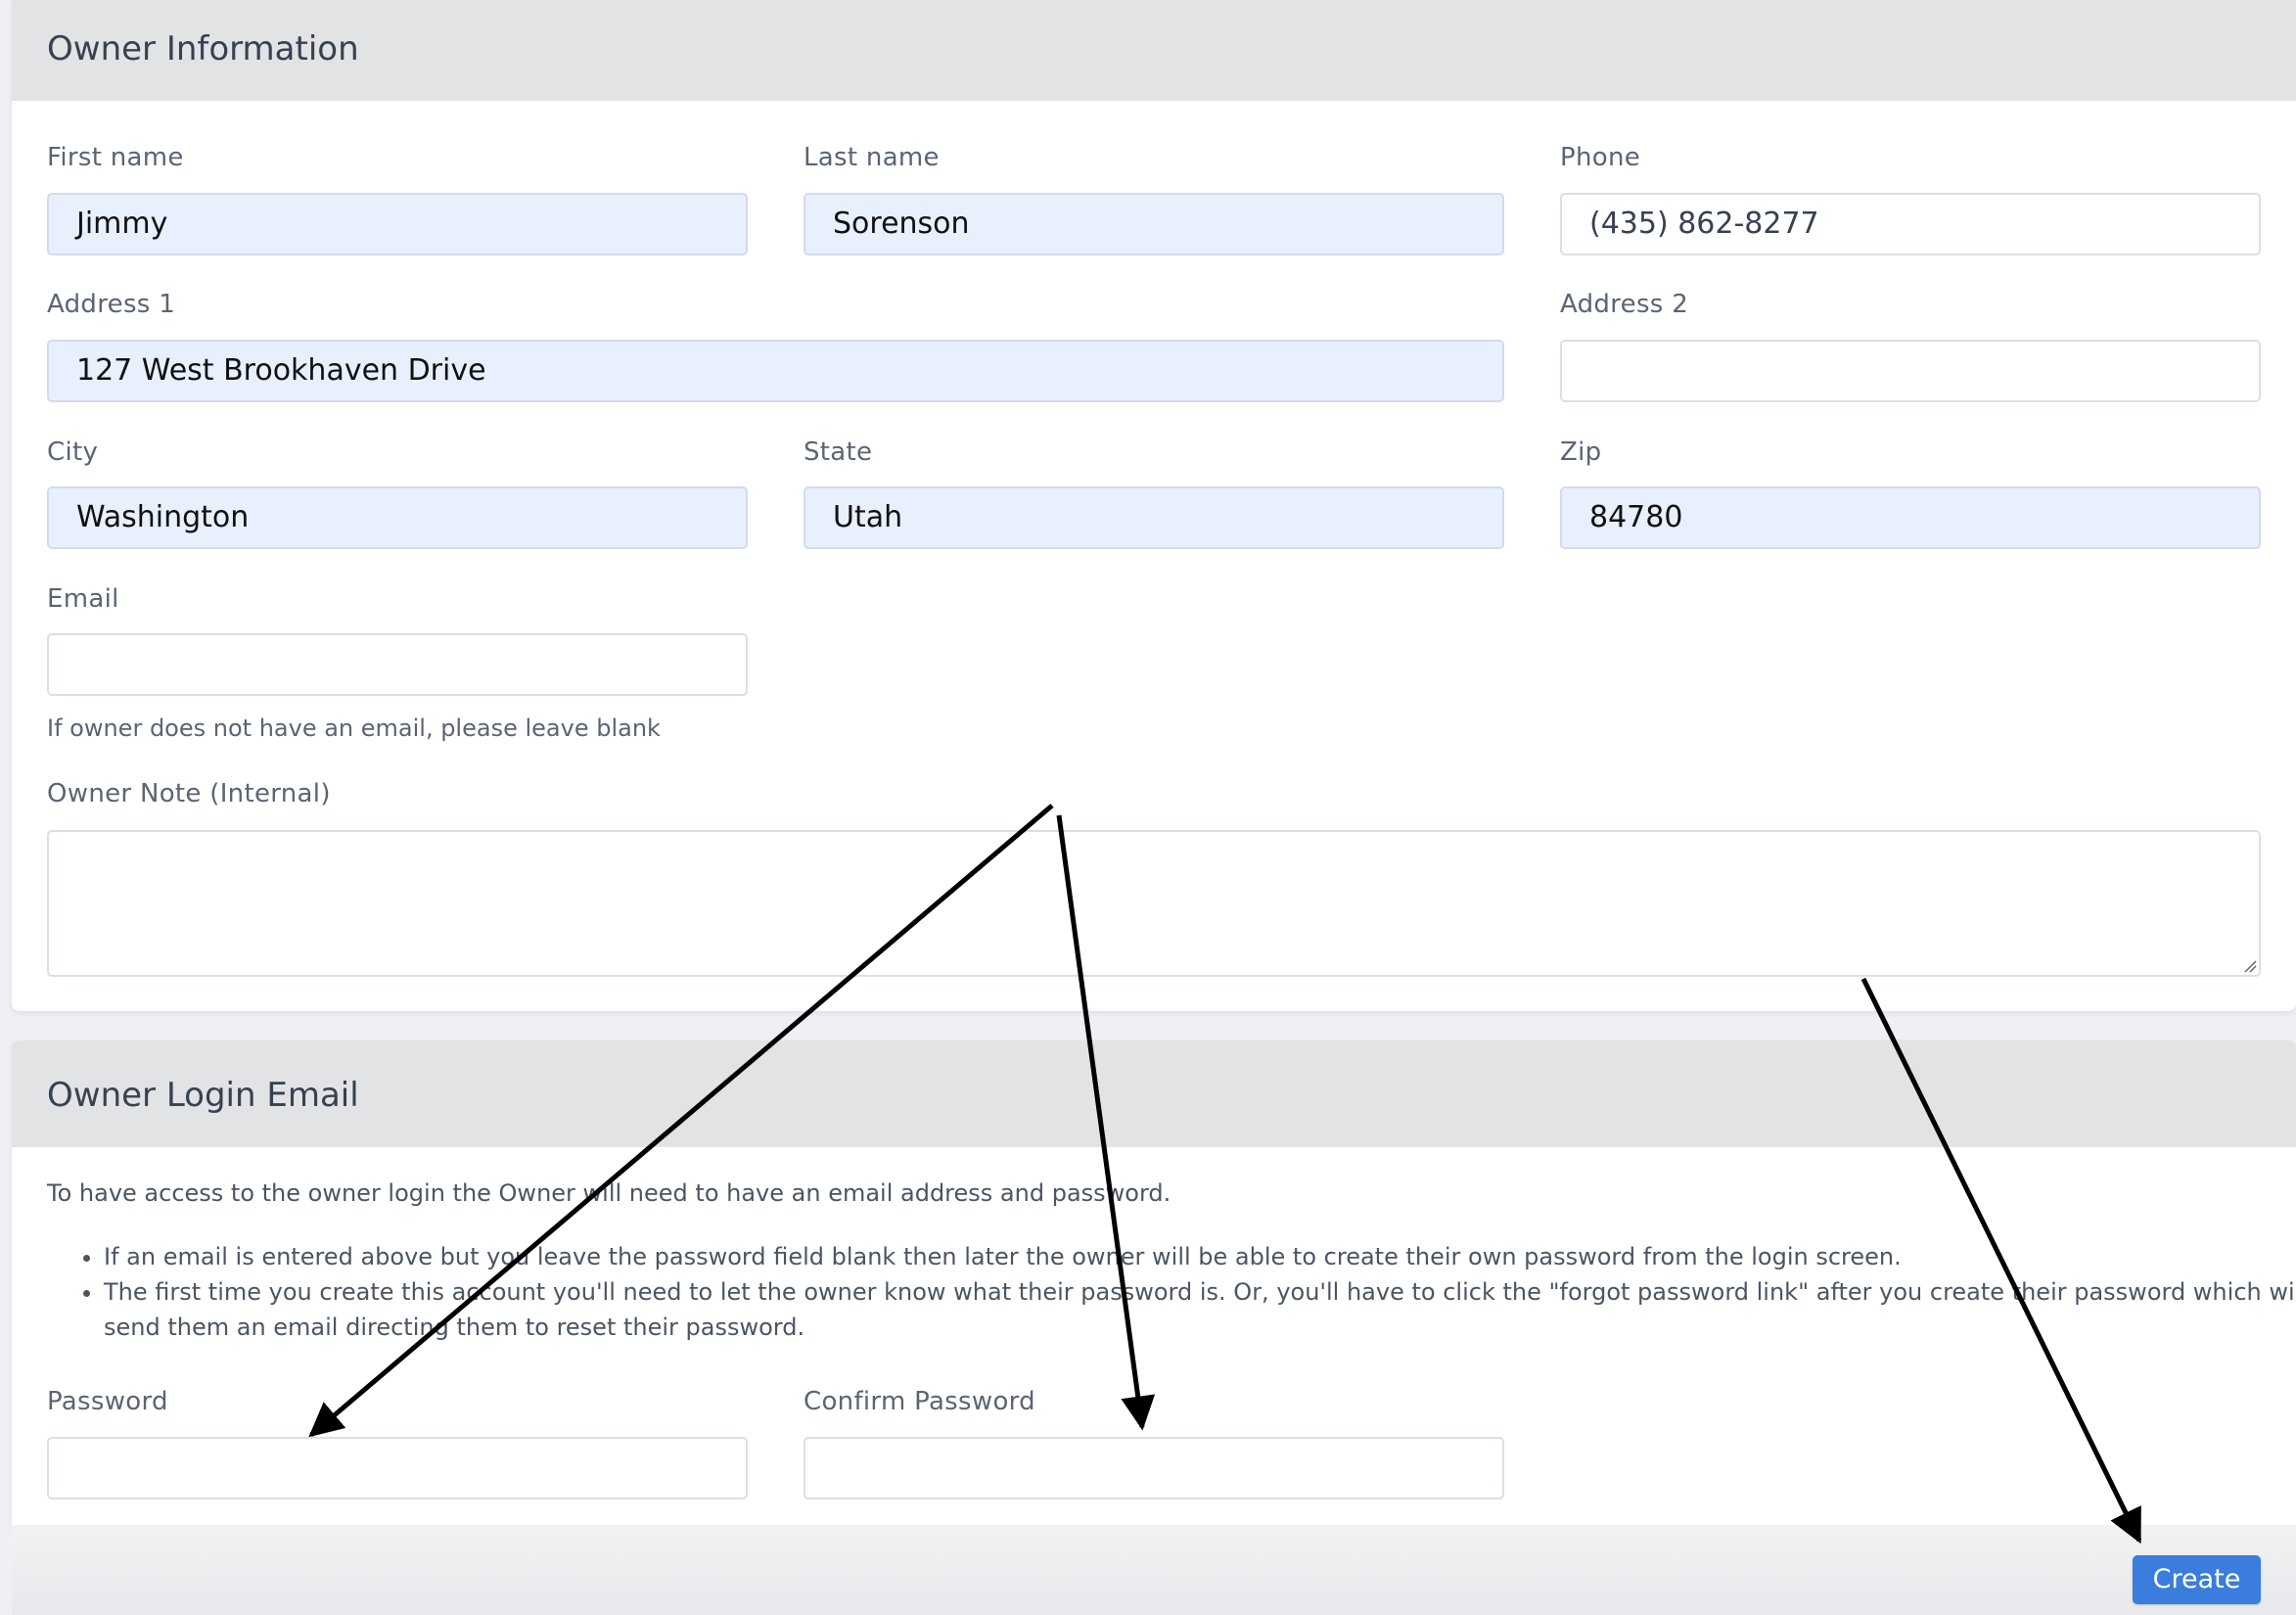 The width and height of the screenshot is (2296, 1615). Describe the element at coordinates (1910, 224) in the screenshot. I see `phone-input: (435) 862-8277` at that location.